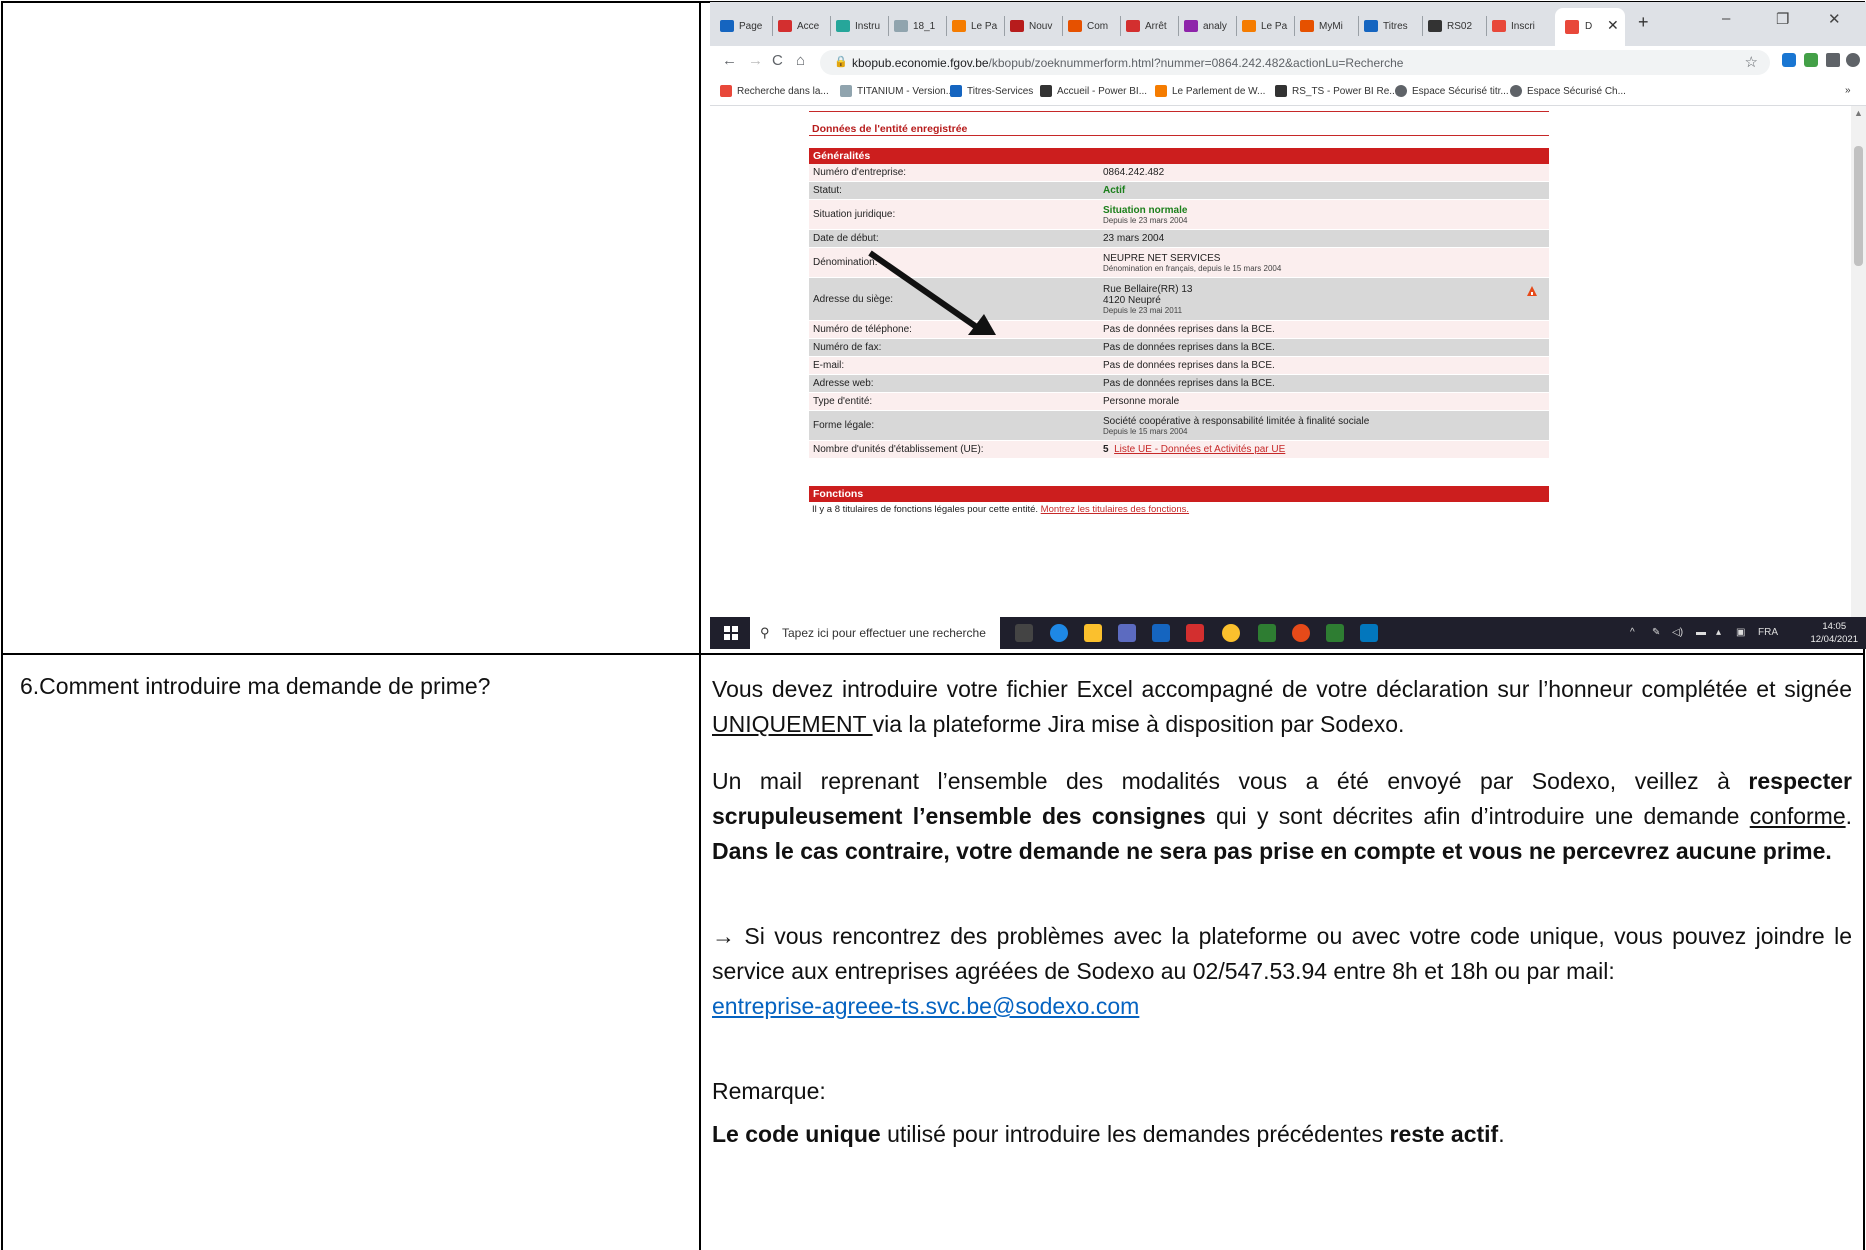 This screenshot has height=1250, width=1866. I want to click on language-indicator: FRA, so click(1768, 632).